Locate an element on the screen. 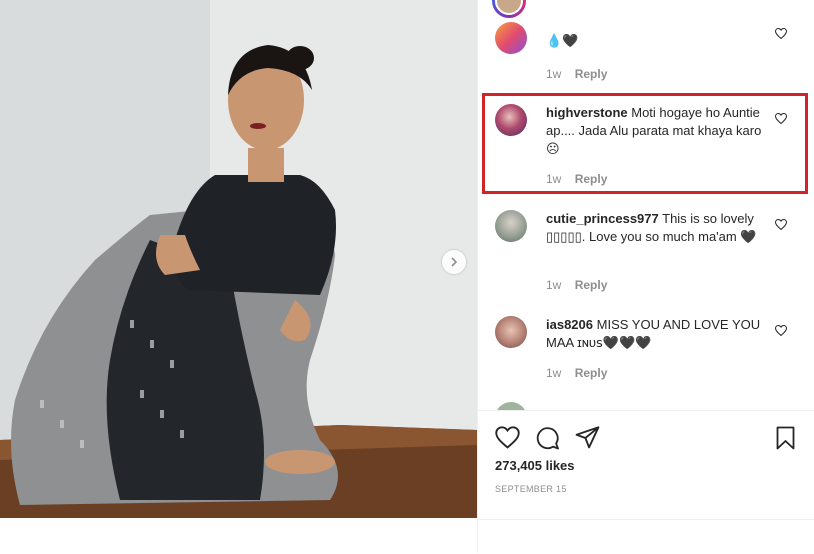 This screenshot has height=554, width=814. comment-text: 💧🖤 is located at coordinates (562, 40).